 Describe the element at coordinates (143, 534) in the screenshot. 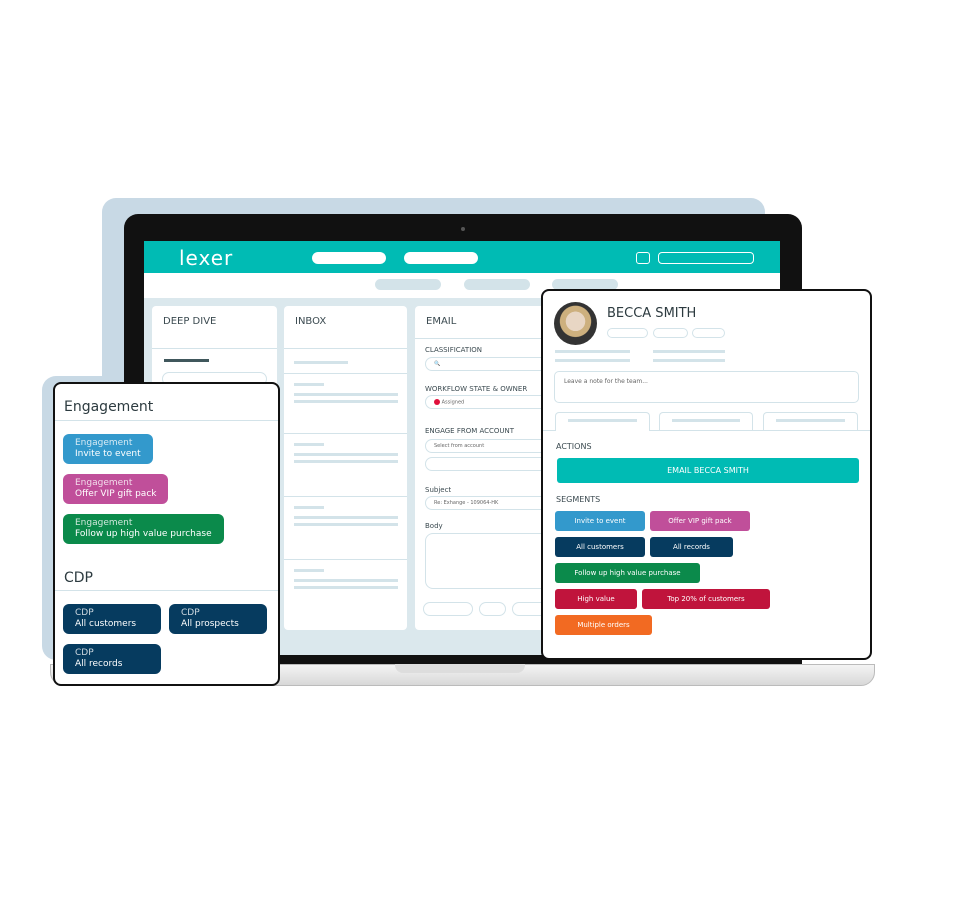

I see `tag-label: Follow up high value purchase` at that location.